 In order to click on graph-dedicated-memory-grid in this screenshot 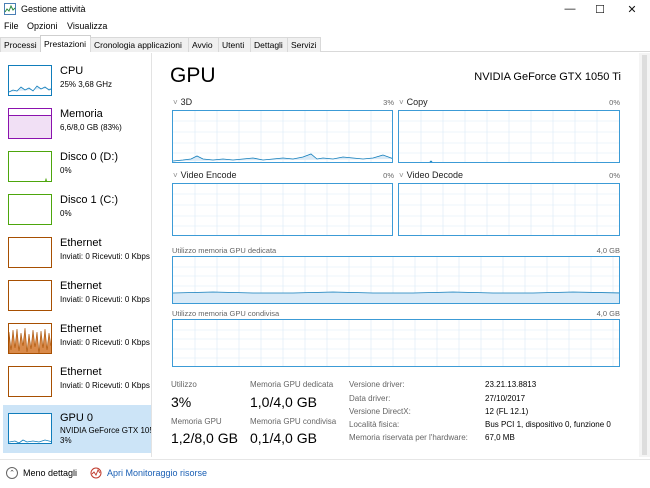, I will do `click(396, 280)`.